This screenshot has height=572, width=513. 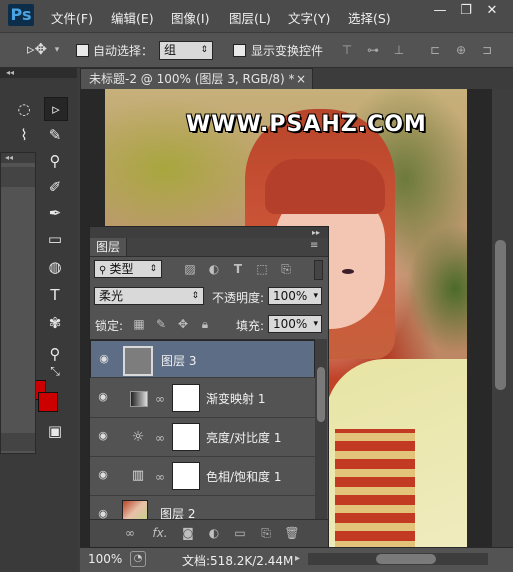 I want to click on quick-select-icon: ✎, so click(x=55, y=135).